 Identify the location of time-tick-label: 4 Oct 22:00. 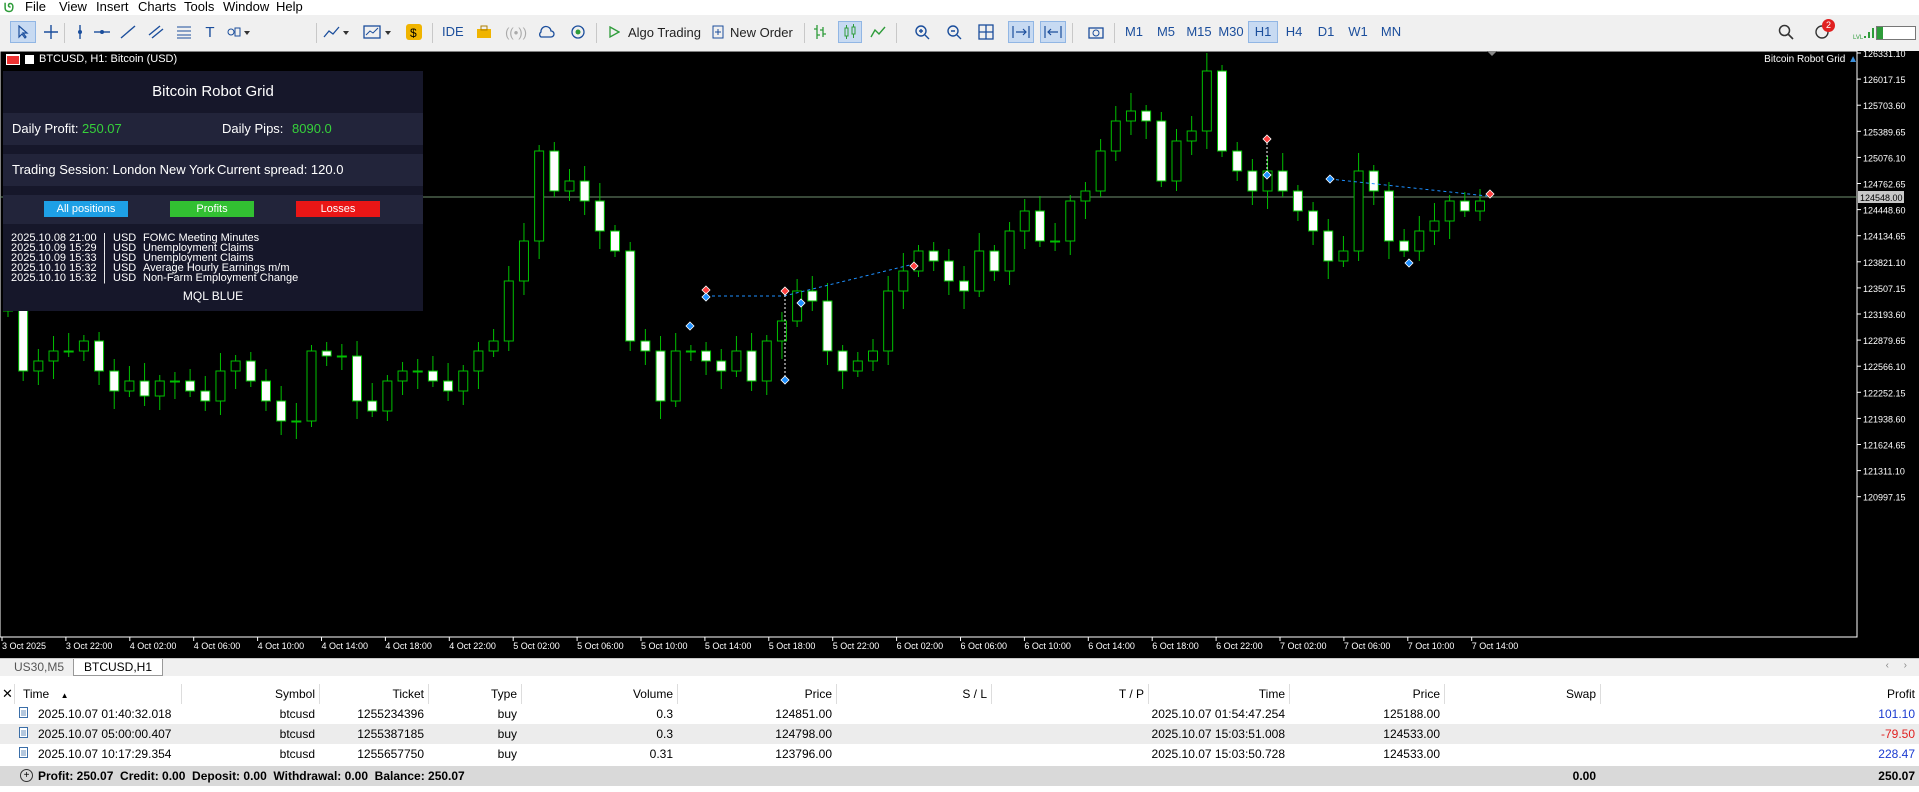
(472, 646).